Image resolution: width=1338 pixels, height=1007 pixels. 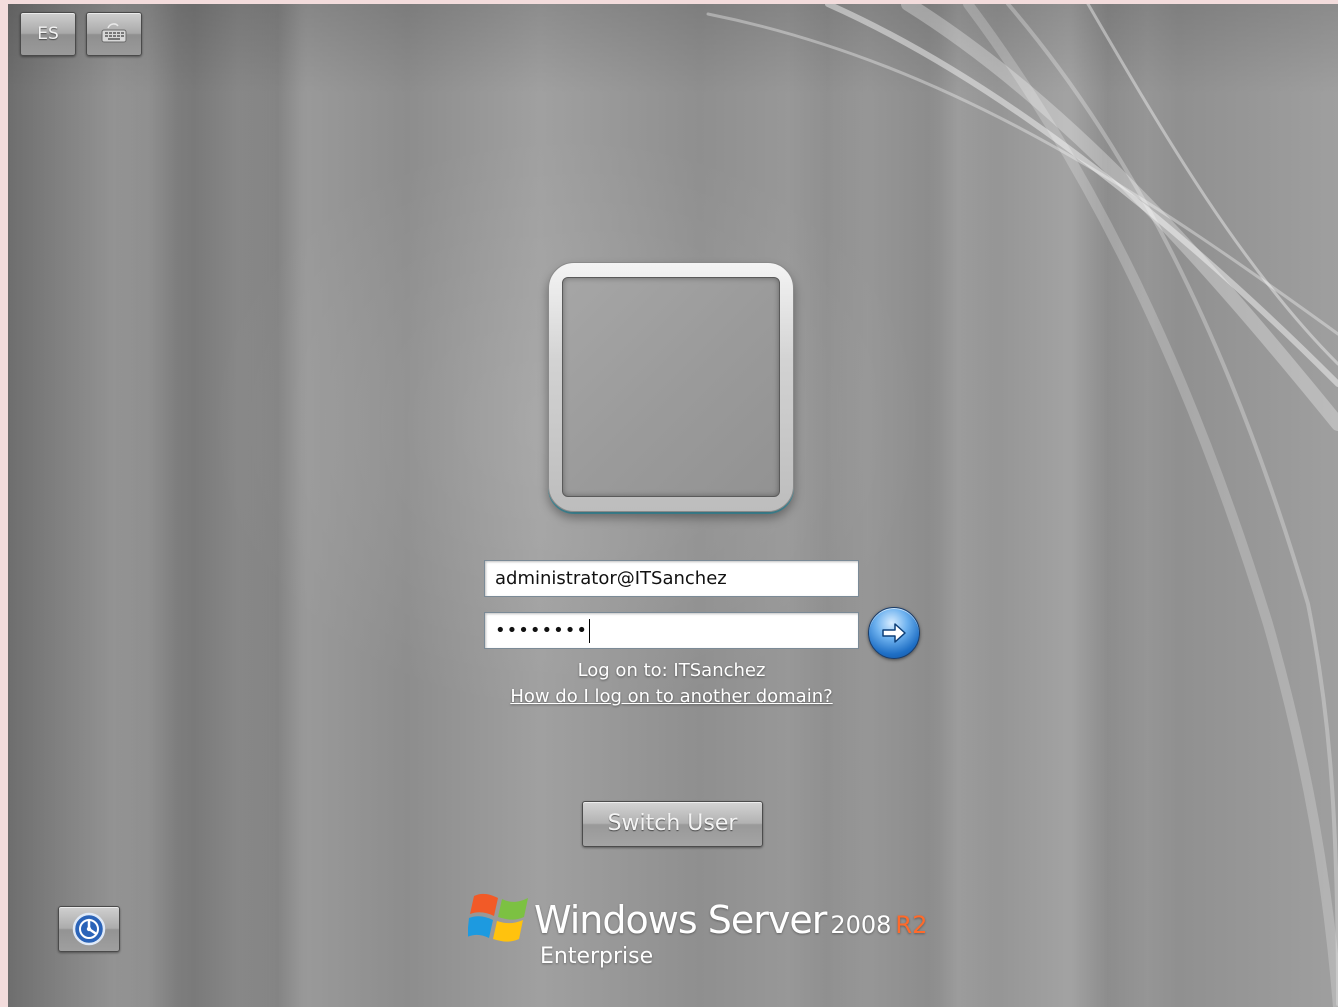 I want to click on user-tile-frame, so click(x=671, y=387).